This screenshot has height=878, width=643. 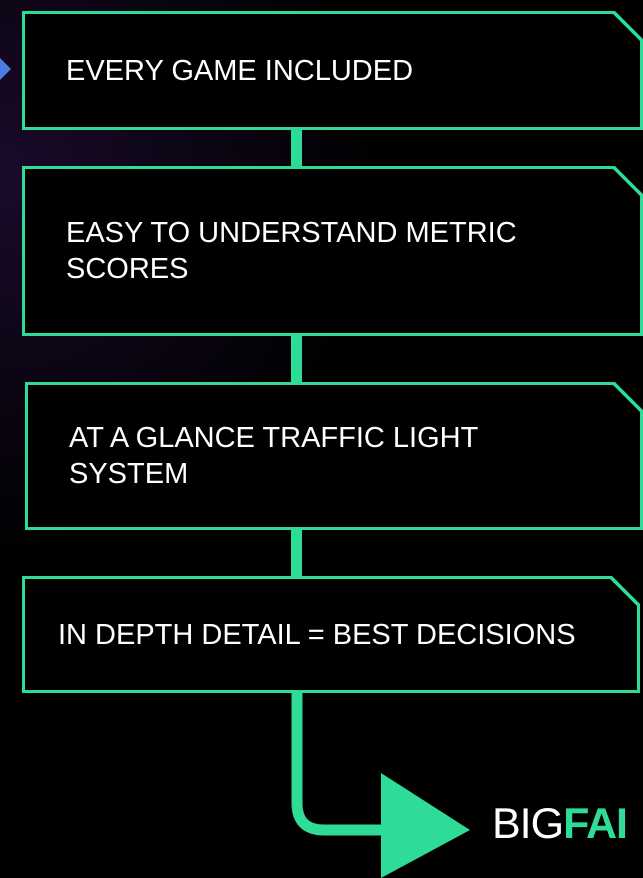 What do you see at coordinates (240, 71) in the screenshot?
I see `step-text: EVERY GAME INCLUDED` at bounding box center [240, 71].